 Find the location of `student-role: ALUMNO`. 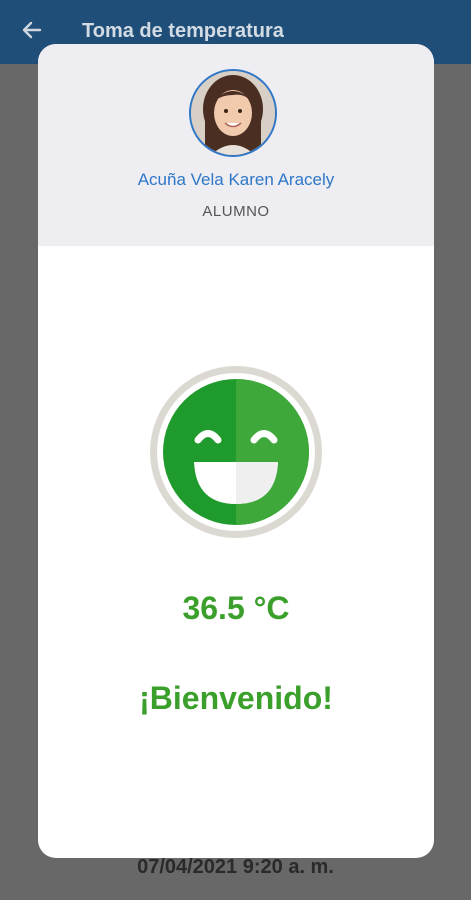

student-role: ALUMNO is located at coordinates (236, 211).